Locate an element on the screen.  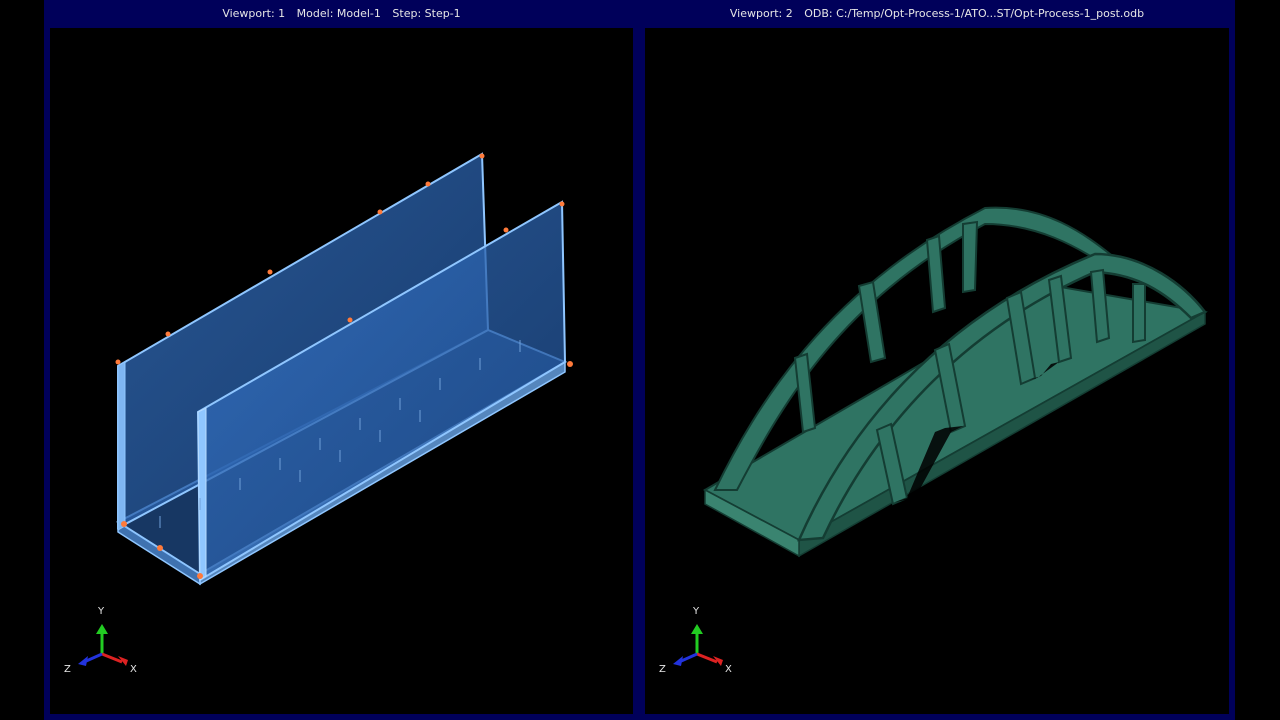
viewport-2-border-right is located at coordinates (1232, 374).